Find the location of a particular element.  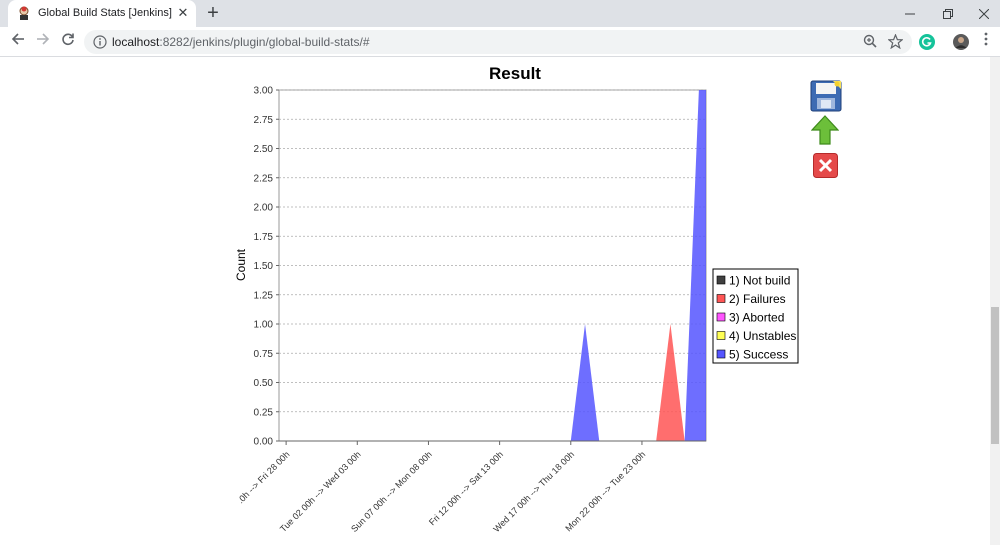

browser-tab: Global Build Stats [Jenkins] ✕ is located at coordinates (102, 13).